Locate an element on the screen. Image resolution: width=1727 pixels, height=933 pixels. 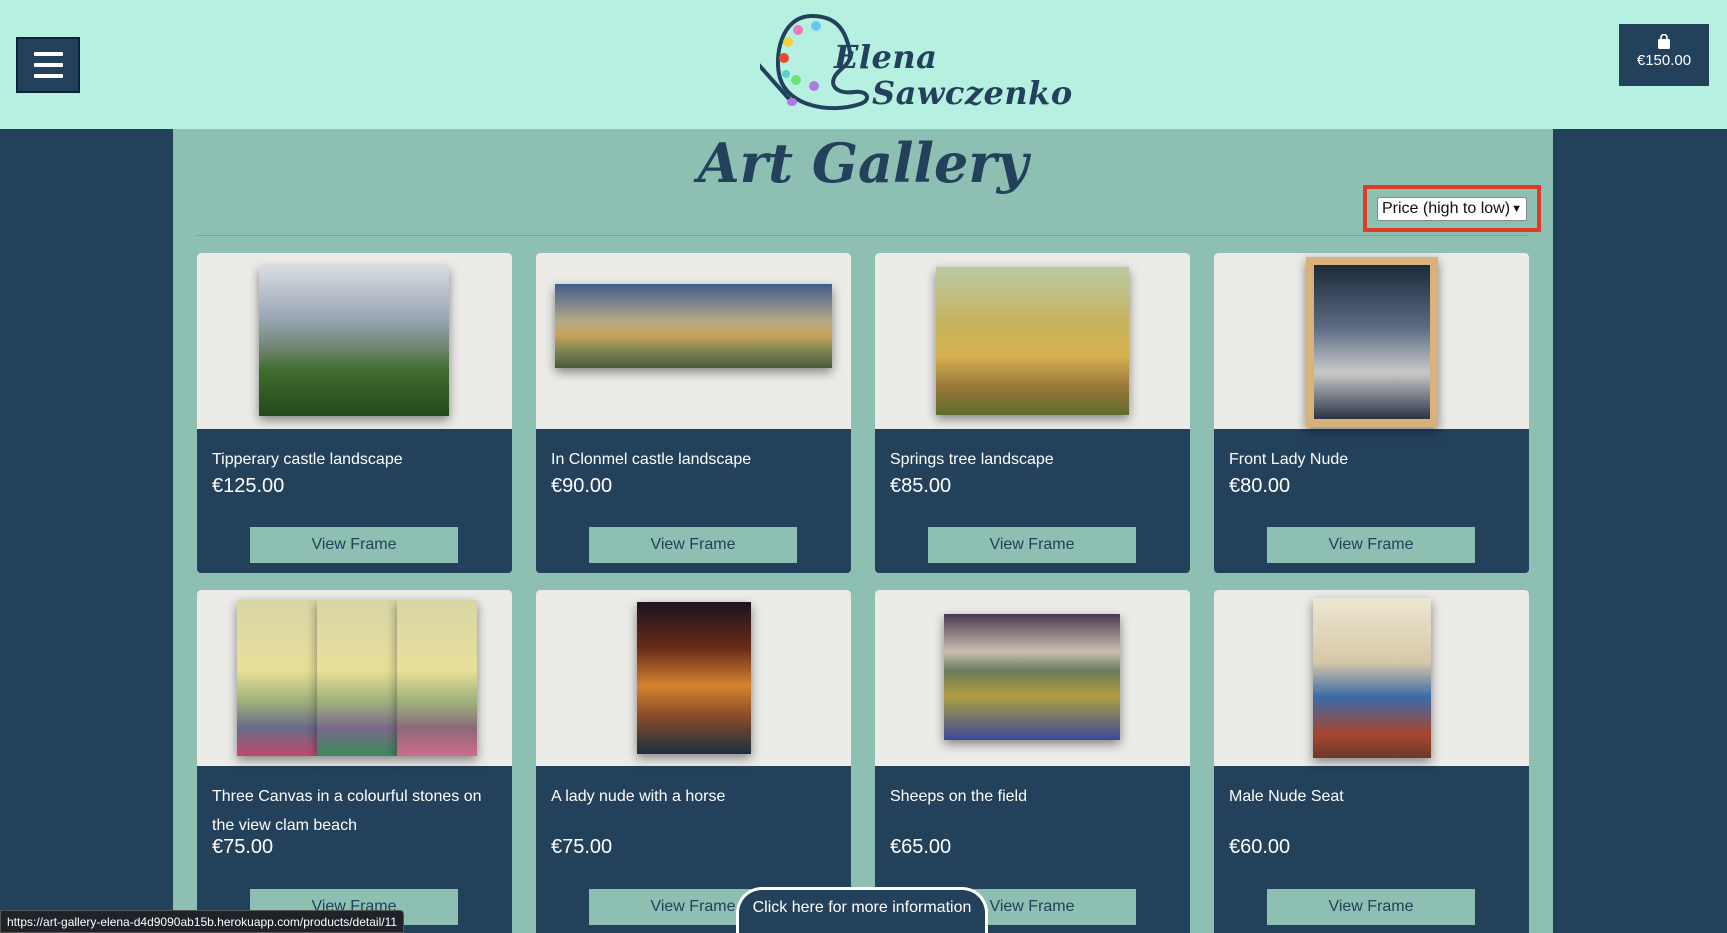
page-title: Art Gallery is located at coordinates (863, 163).